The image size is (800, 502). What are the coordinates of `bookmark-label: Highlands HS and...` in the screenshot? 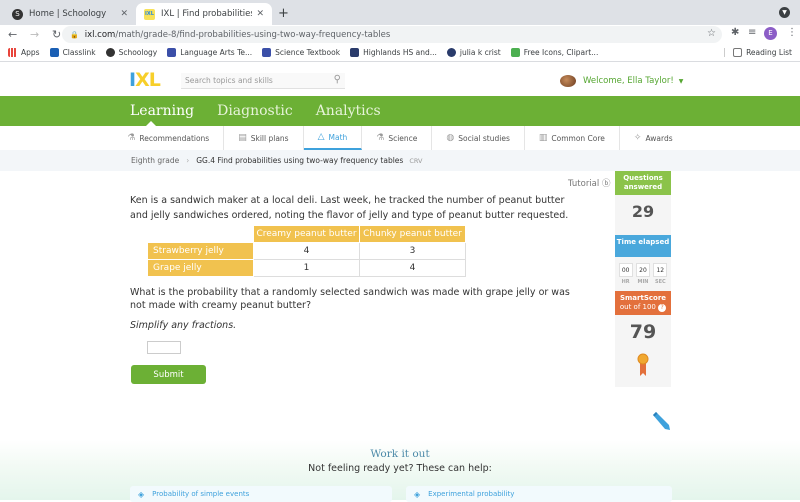 It's located at (400, 52).